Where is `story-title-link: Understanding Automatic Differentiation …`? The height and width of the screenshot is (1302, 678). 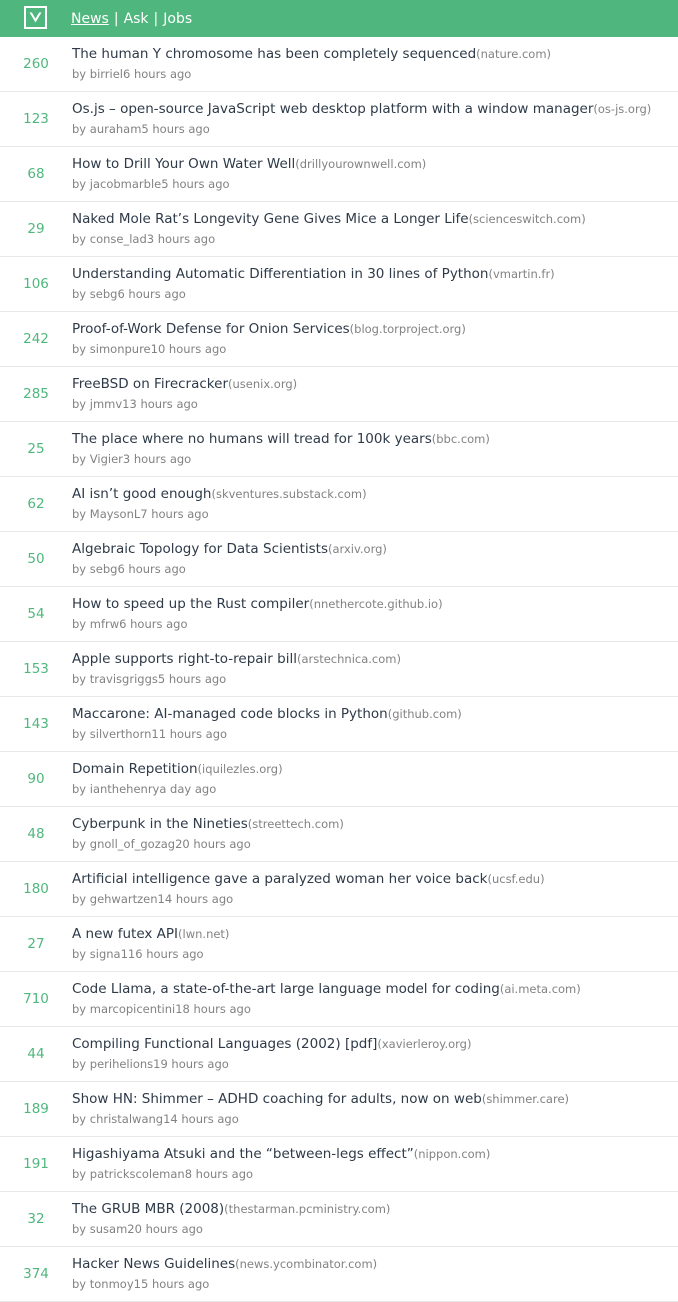
story-title-link: Understanding Automatic Differentiation … is located at coordinates (280, 274).